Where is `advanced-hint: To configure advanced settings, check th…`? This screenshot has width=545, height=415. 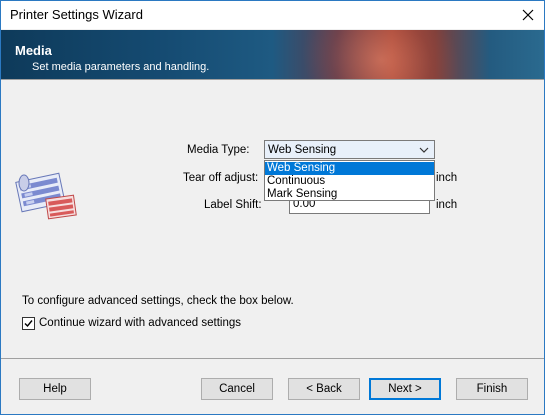
advanced-hint: To configure advanced settings, check th… is located at coordinates (158, 301).